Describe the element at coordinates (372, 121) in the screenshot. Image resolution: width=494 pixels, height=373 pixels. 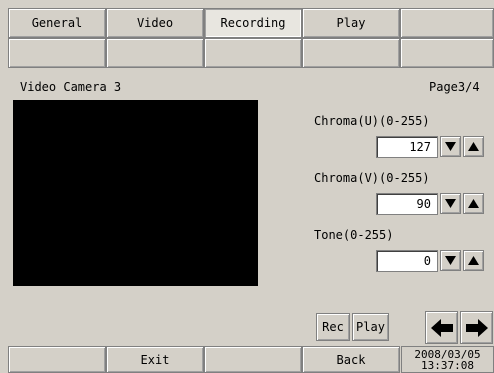
I see `chroma-u-label: Chroma(U)(0-255)` at that location.